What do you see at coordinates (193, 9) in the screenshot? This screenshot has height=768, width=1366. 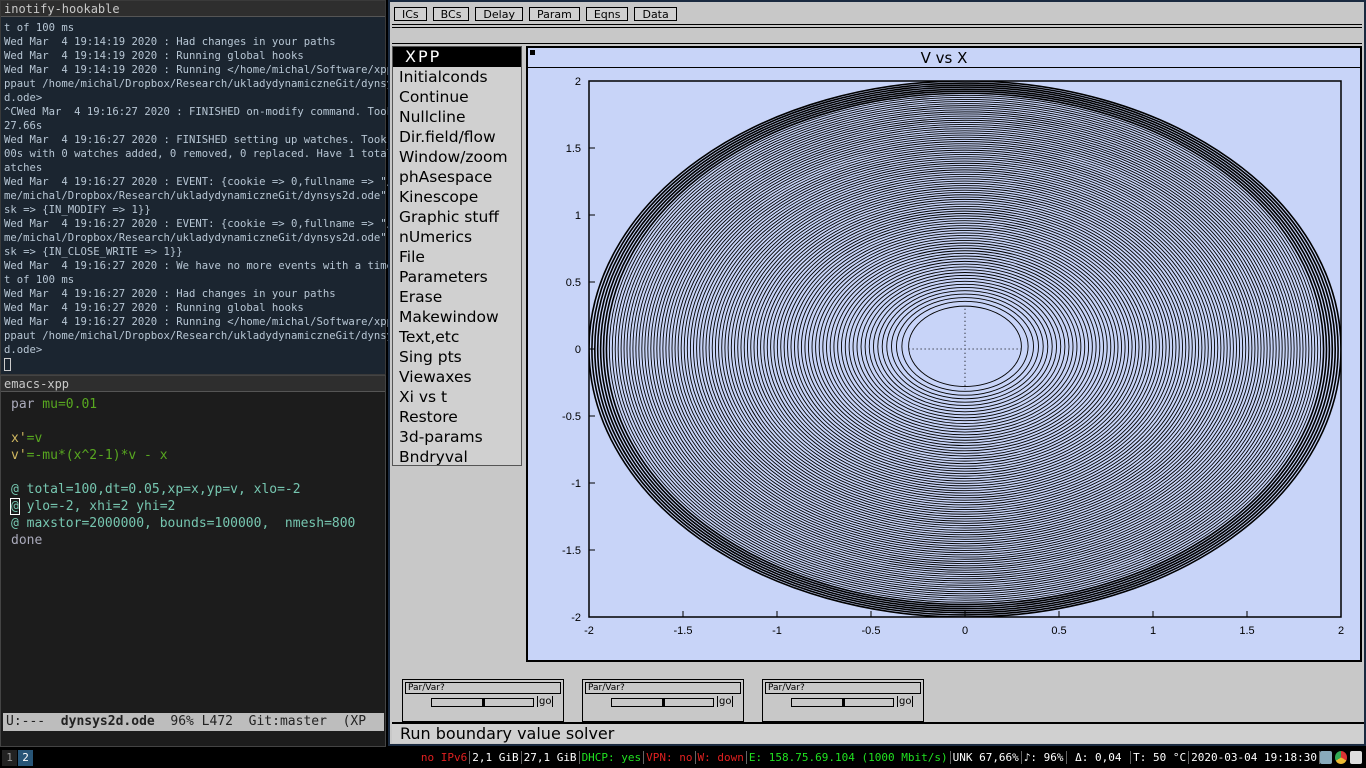 I see `terminal-title: inotify-hookable` at bounding box center [193, 9].